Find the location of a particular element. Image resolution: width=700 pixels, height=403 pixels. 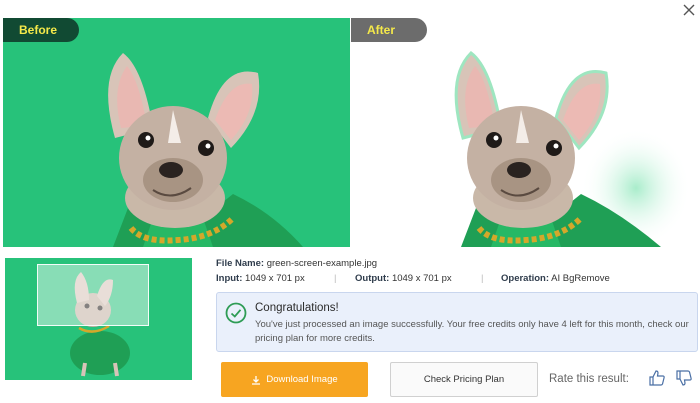

input-value: 1049 x 701 px is located at coordinates (275, 278).